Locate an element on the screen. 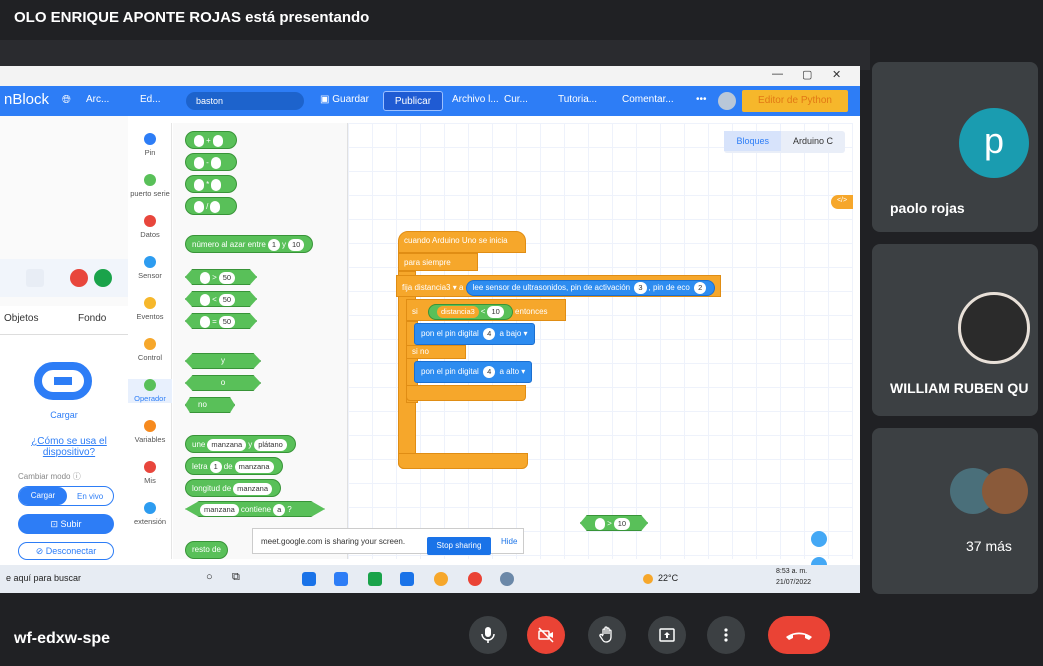 The width and height of the screenshot is (1043, 666). category-control: Control is located at coordinates (150, 350).